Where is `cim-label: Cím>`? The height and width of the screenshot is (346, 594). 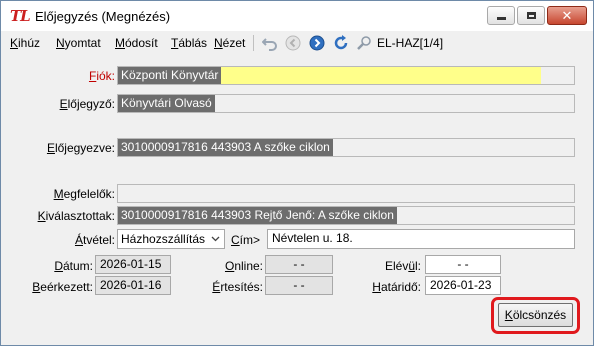 cim-label: Cím> is located at coordinates (245, 240).